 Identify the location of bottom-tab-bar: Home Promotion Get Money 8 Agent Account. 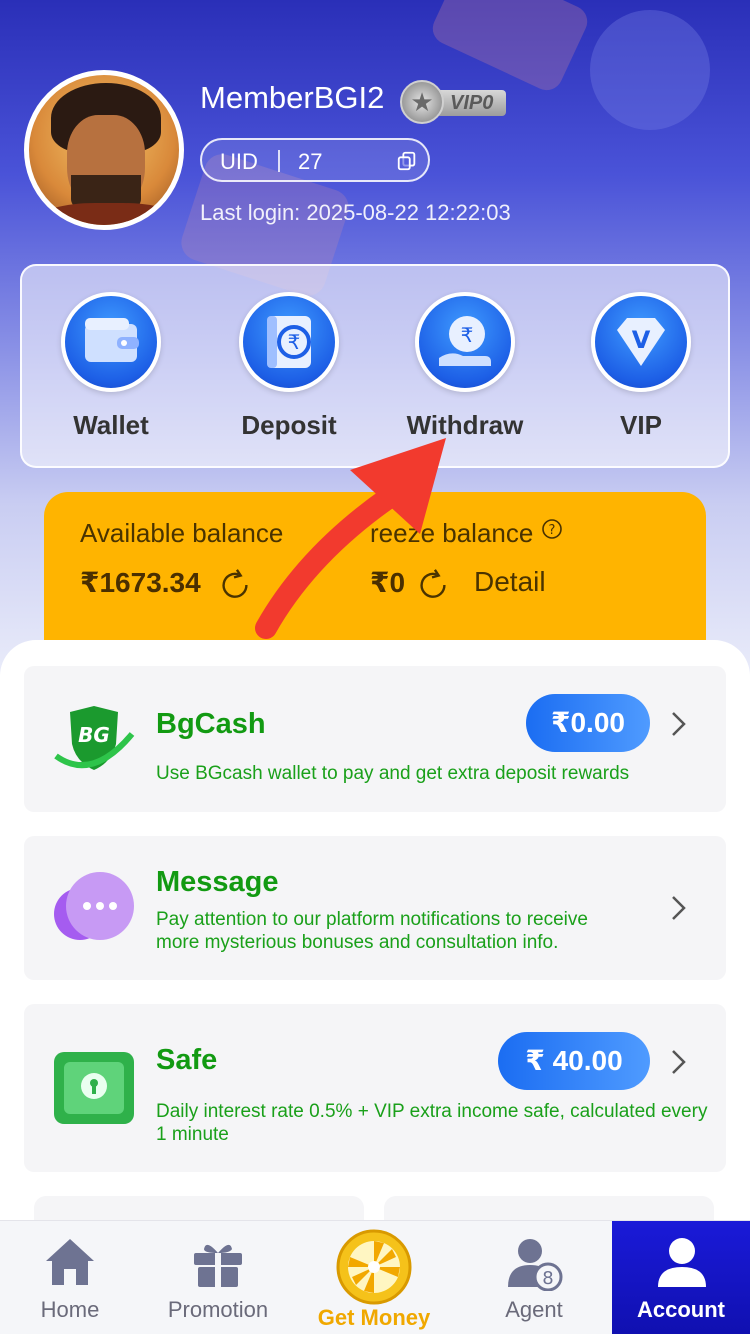
(375, 1277).